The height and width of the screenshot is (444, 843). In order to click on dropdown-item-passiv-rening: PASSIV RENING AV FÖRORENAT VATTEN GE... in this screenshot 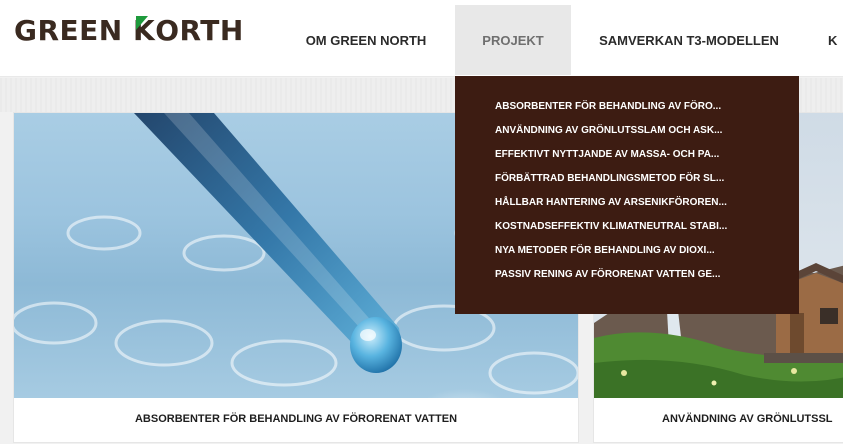, I will do `click(647, 281)`.